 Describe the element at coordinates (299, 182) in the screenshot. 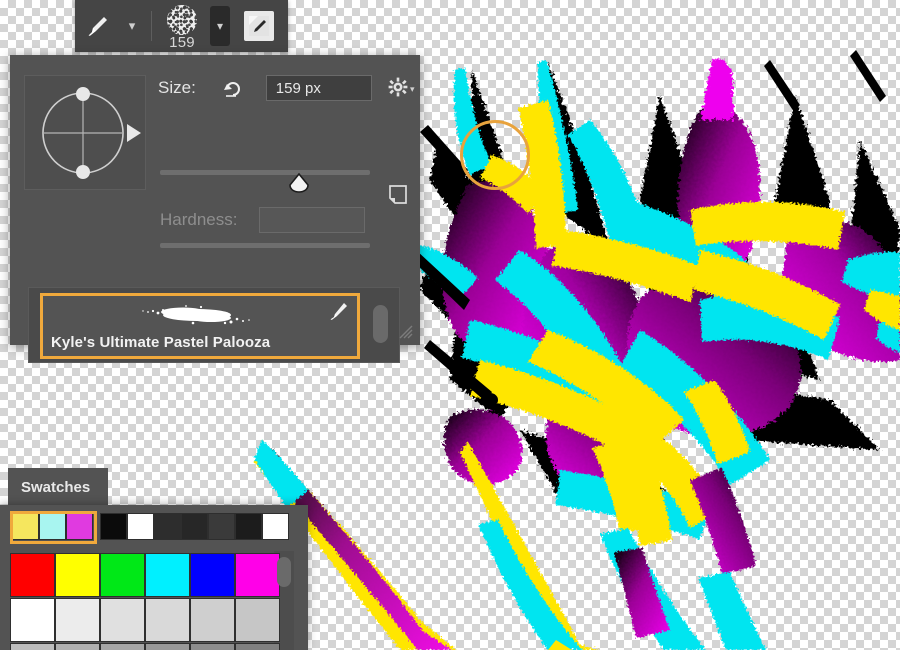

I see `size-slider-thumb` at that location.